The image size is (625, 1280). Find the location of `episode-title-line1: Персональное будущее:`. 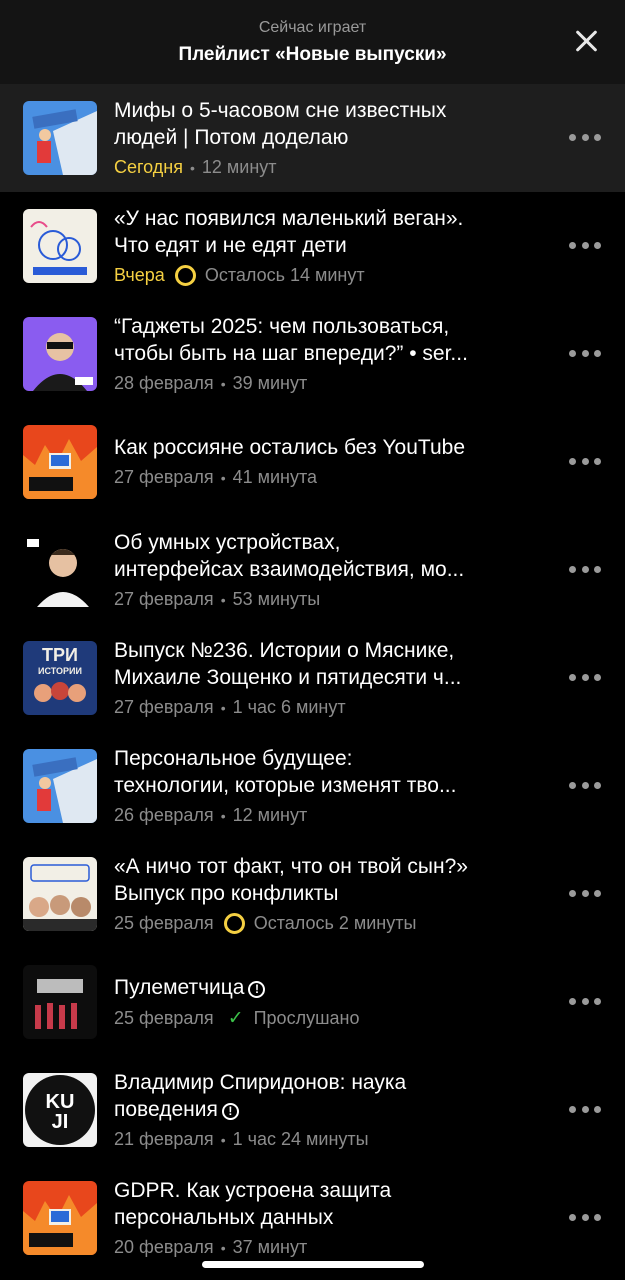

episode-title-line1: Персональное будущее: is located at coordinates (233, 758).